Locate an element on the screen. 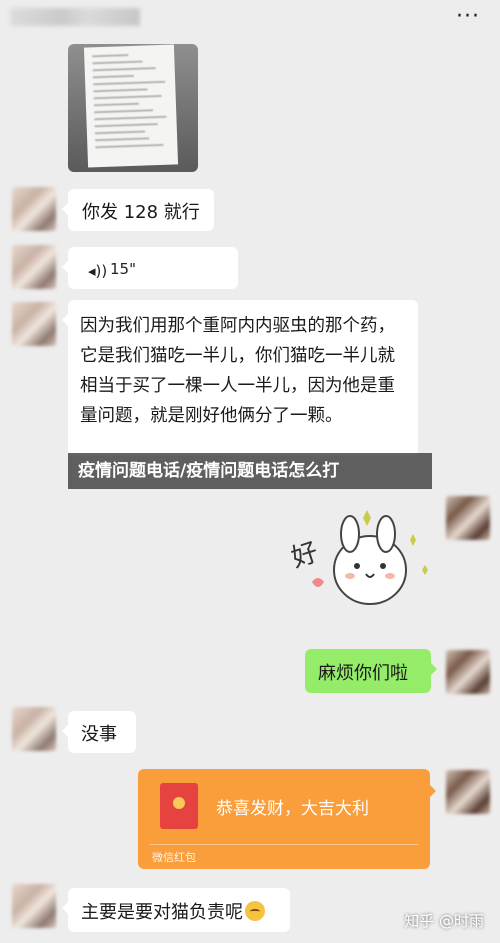 Image resolution: width=500 pixels, height=943 pixels. message-bubble: 你发 128 就行 is located at coordinates (138, 210).